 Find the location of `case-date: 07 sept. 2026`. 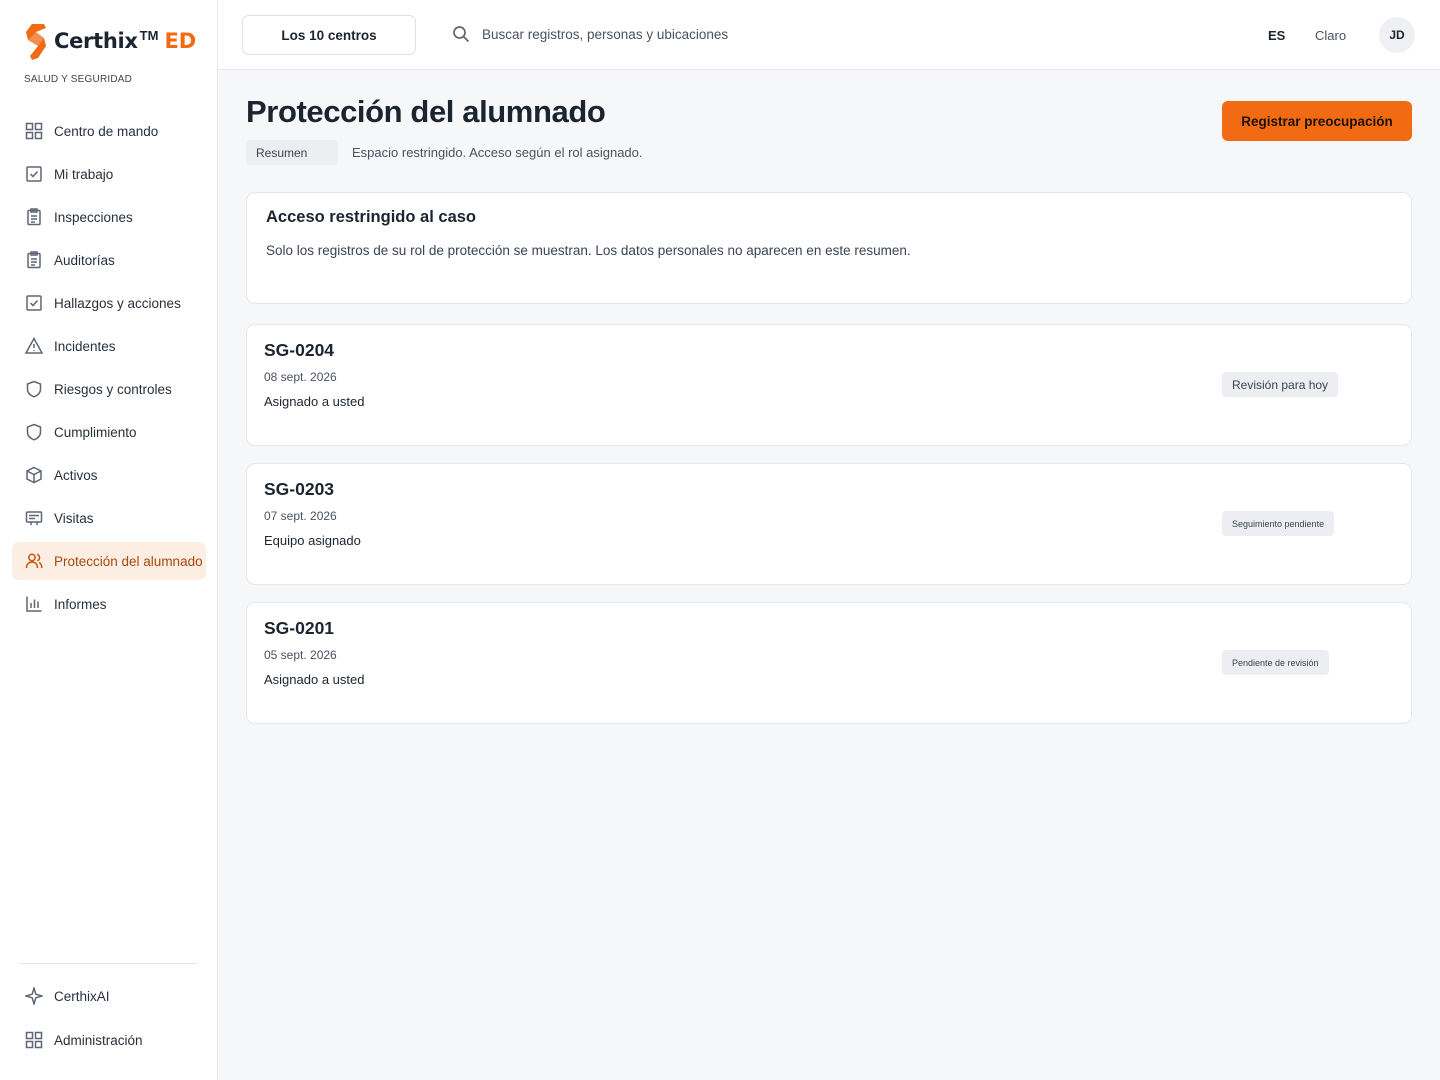

case-date: 07 sept. 2026 is located at coordinates (300, 516).